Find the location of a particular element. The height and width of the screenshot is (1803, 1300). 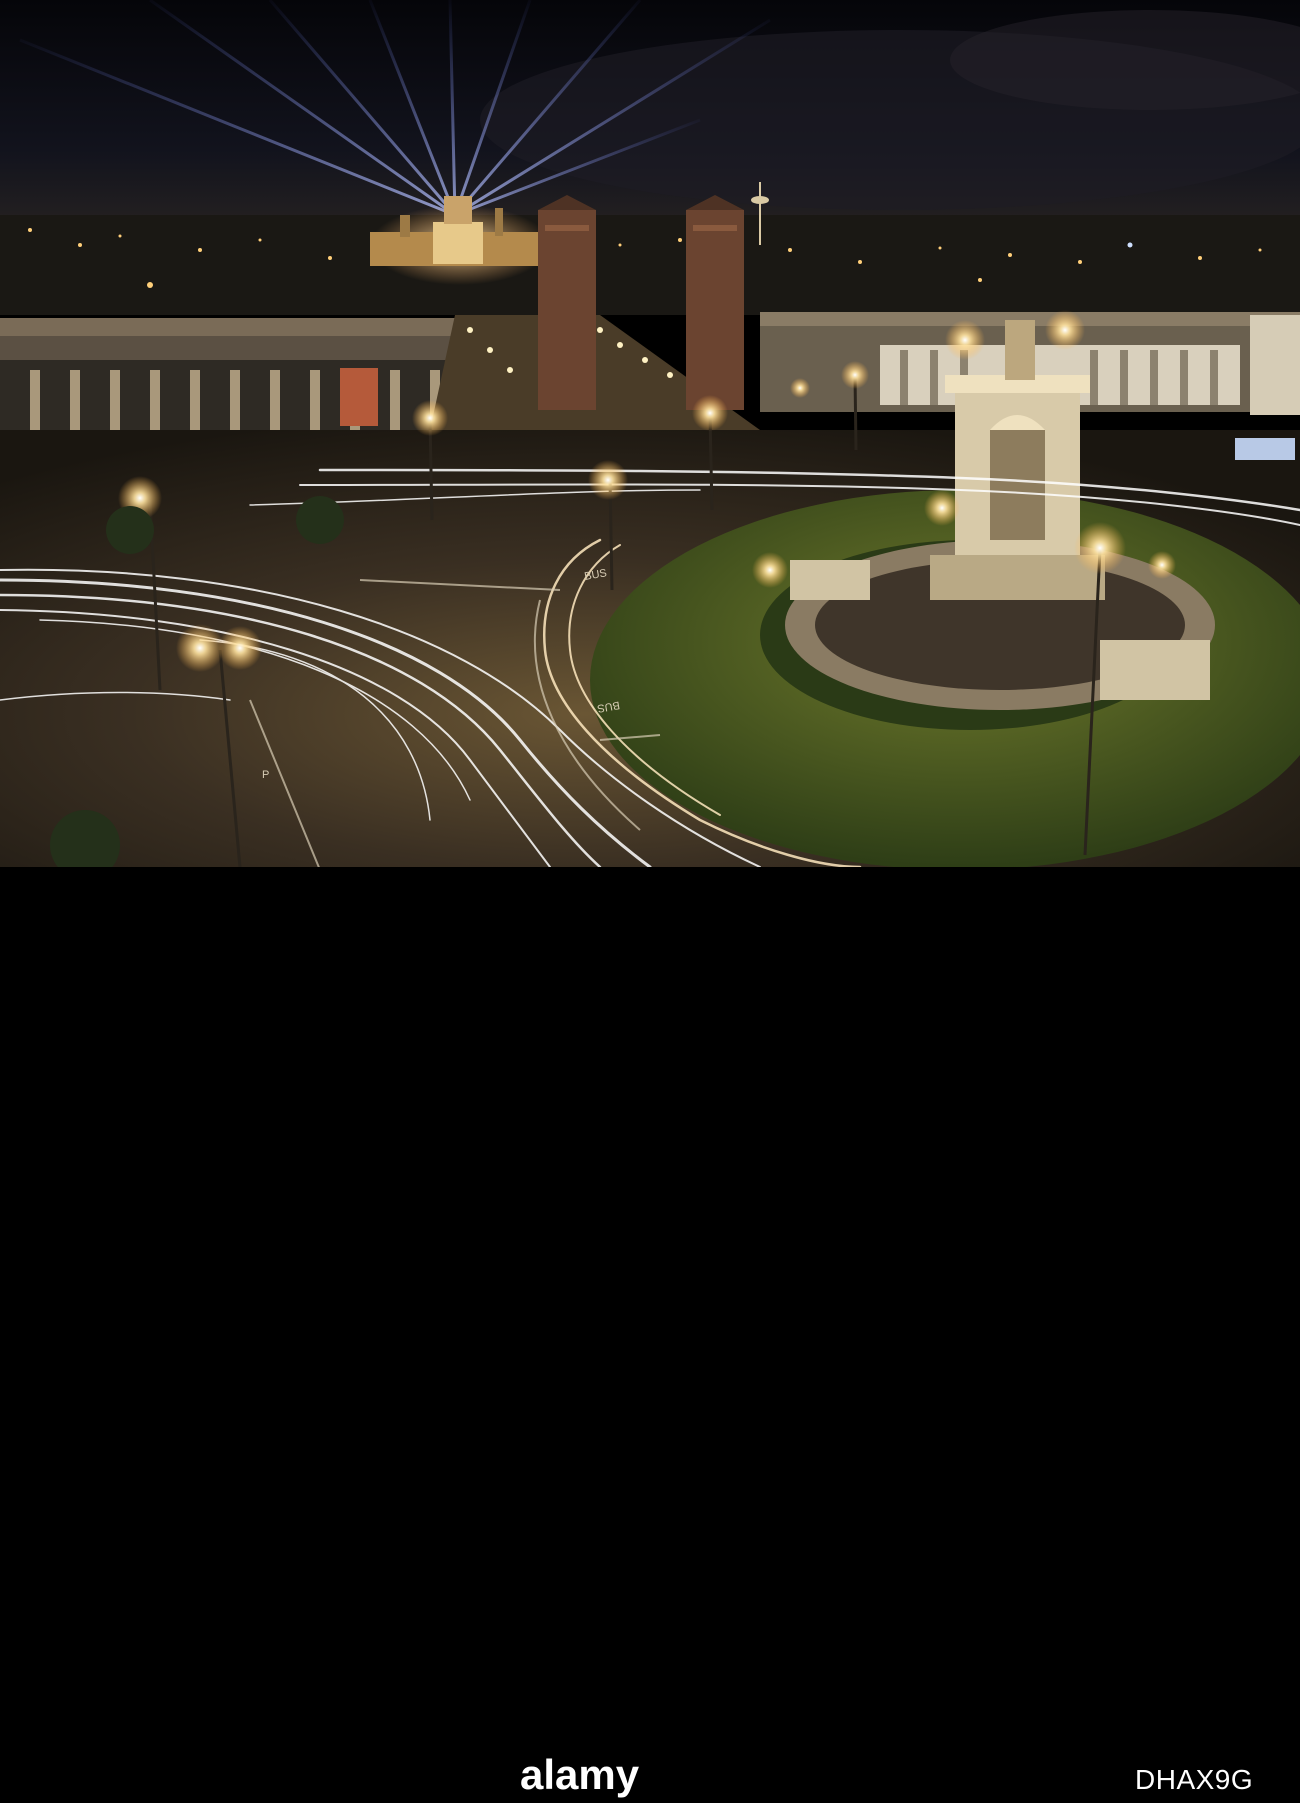

alamy-wordmark: alamy is located at coordinates (580, 1776).